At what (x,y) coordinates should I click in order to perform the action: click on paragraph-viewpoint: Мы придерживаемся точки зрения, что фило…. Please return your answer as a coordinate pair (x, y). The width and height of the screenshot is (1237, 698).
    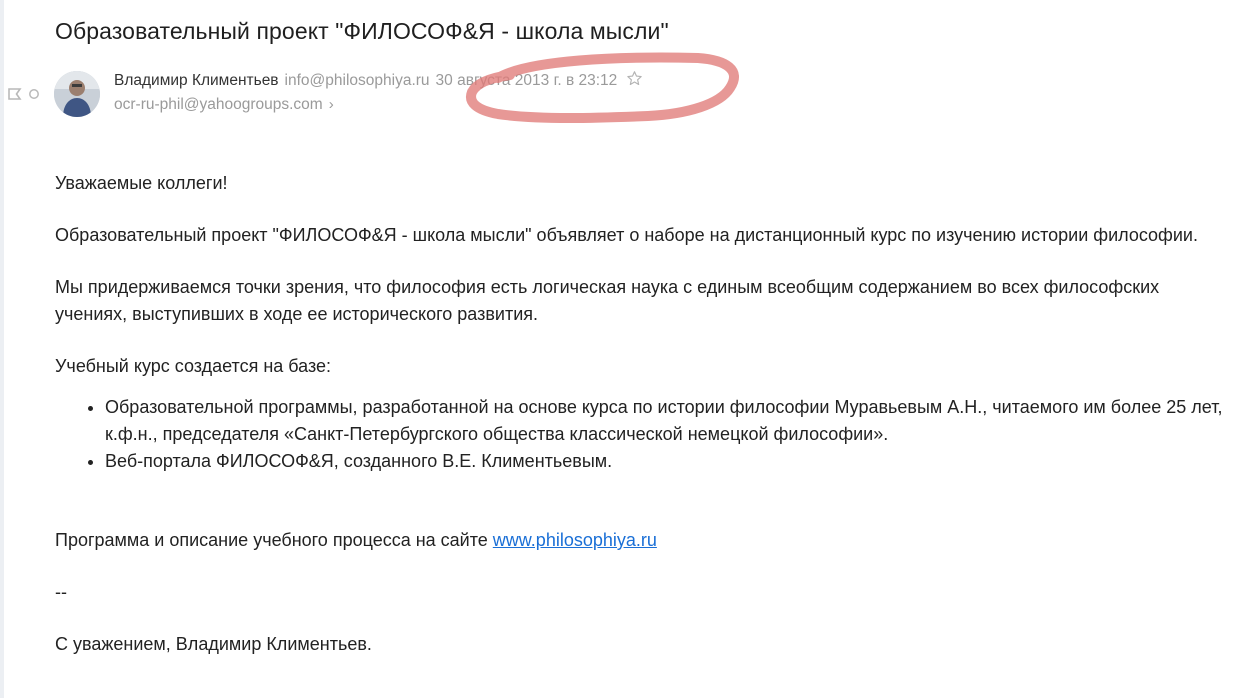
    Looking at the image, I should click on (607, 300).